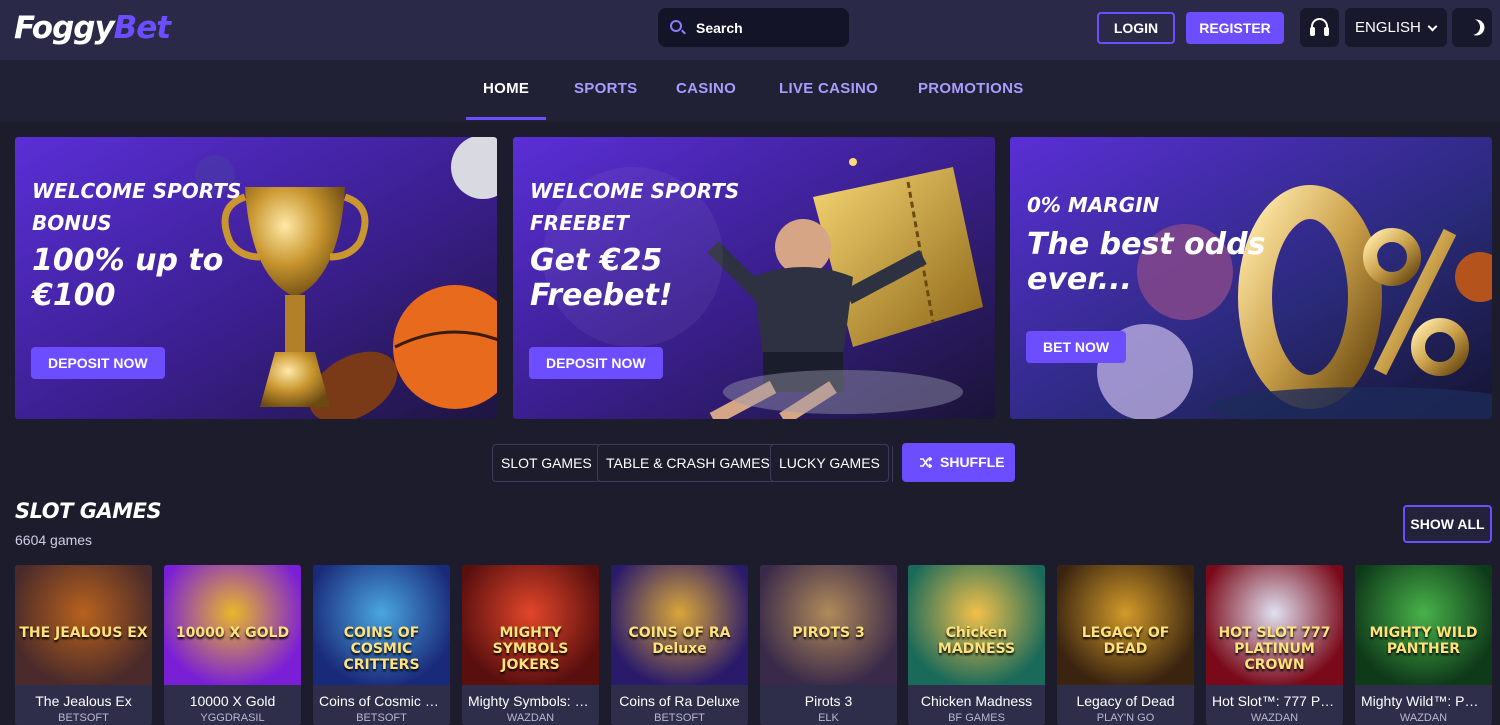 Image resolution: width=1500 pixels, height=725 pixels. Describe the element at coordinates (1076, 347) in the screenshot. I see `bet-now-button: BET NOW` at that location.